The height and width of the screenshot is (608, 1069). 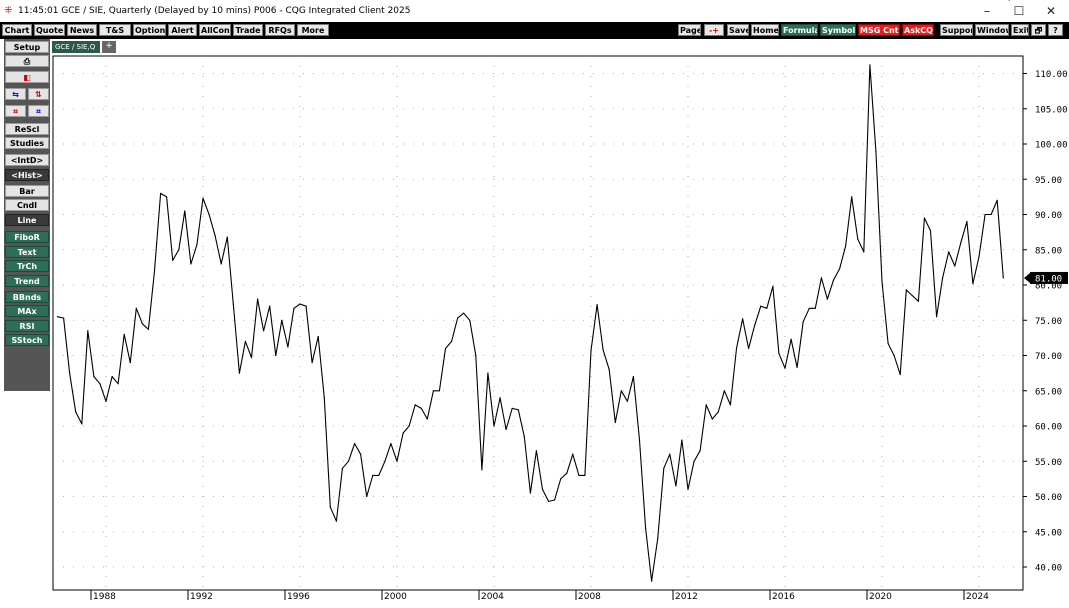 I want to click on y-tick-label: 85.00, so click(x=1048, y=251).